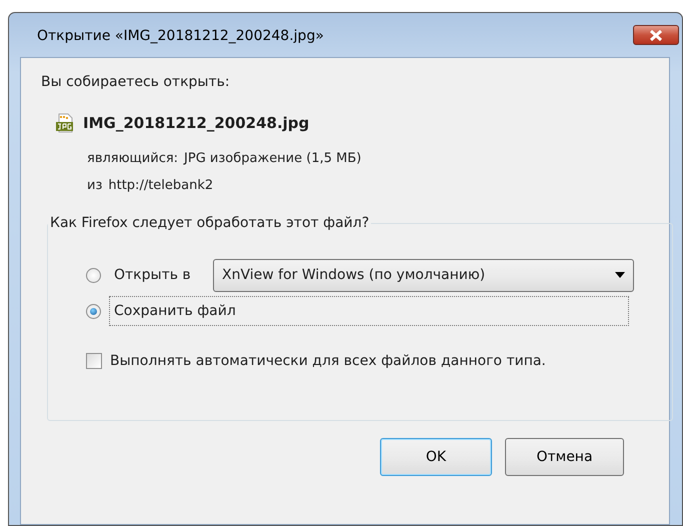 Image resolution: width=683 pixels, height=526 pixels. I want to click on type-label: являющийся:, so click(132, 158).